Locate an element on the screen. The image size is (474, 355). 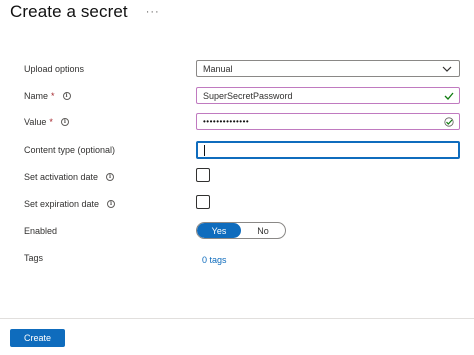
expiration-date-label: Set expiration date i is located at coordinates (70, 204).